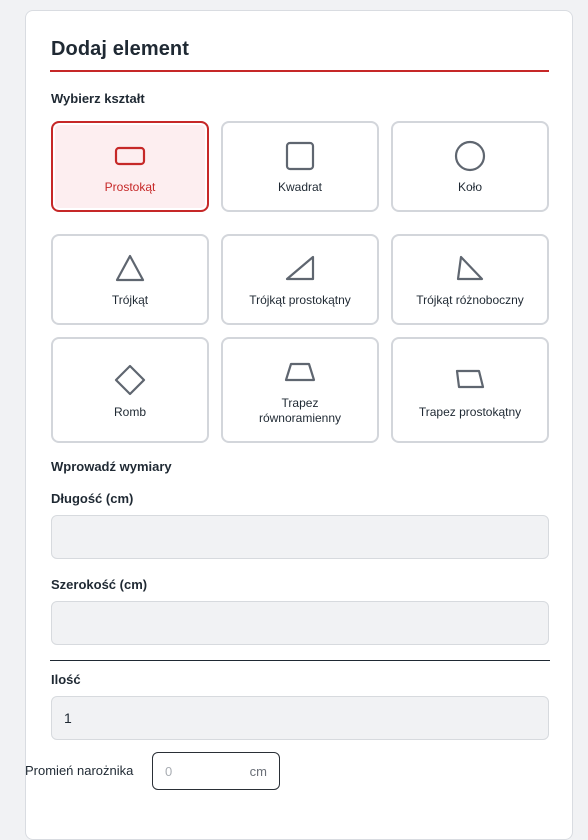  What do you see at coordinates (120, 49) in the screenshot?
I see `panel-title: Dodaj element` at bounding box center [120, 49].